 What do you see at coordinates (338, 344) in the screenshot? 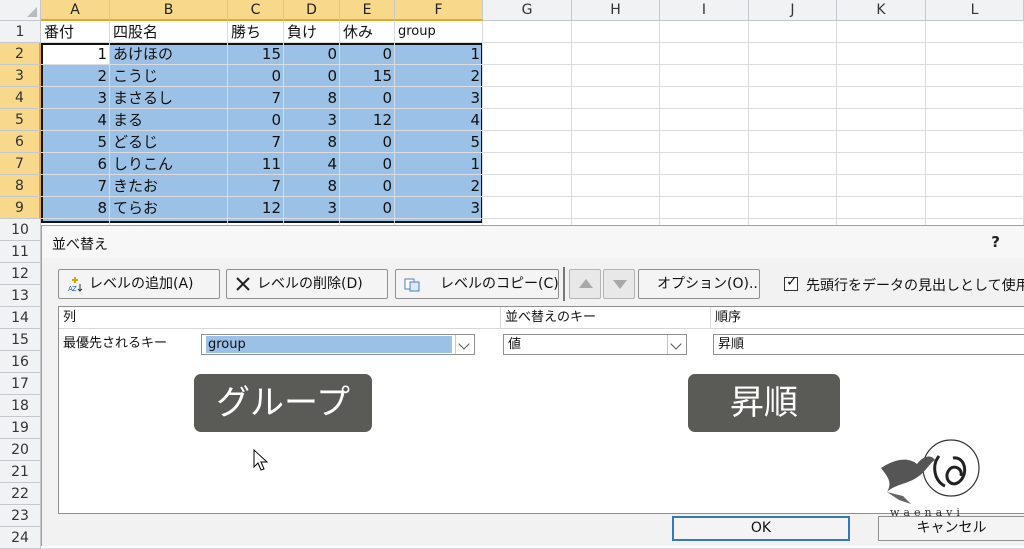
I see `sort-column-select: group` at bounding box center [338, 344].